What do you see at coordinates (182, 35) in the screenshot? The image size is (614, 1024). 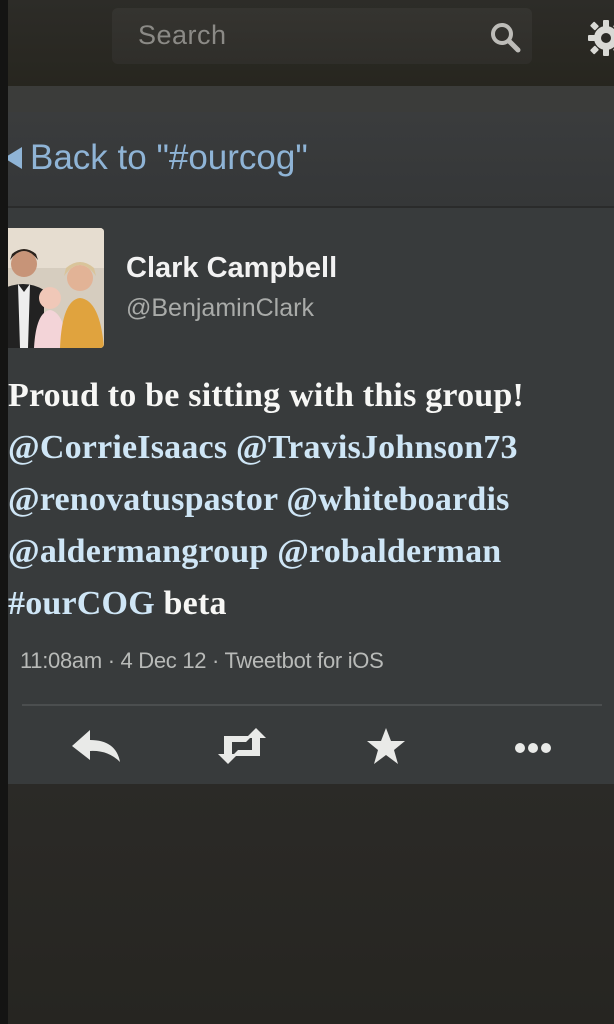 I see `search-placeholder: Search` at bounding box center [182, 35].